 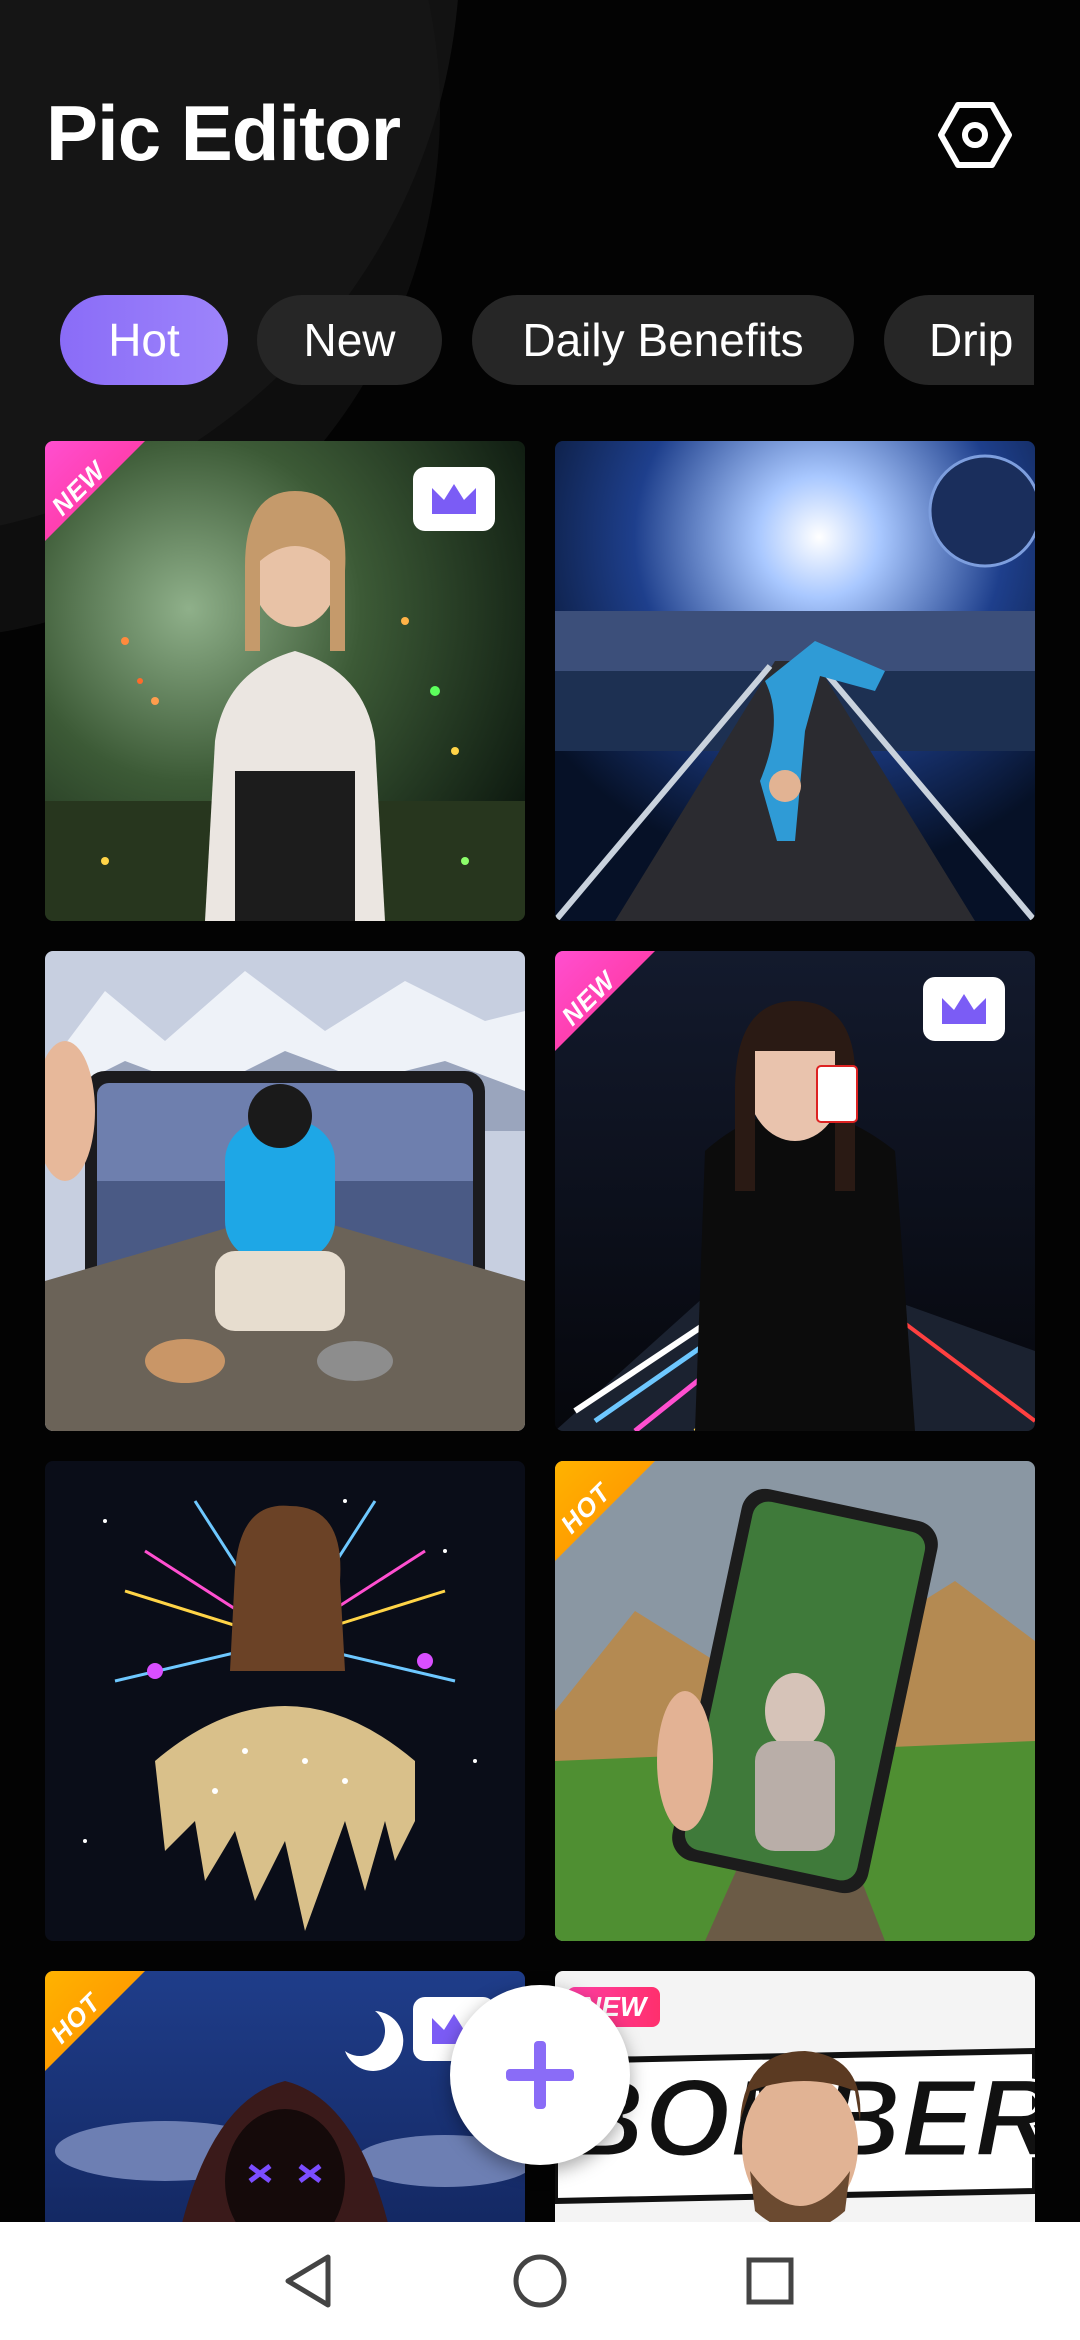 I want to click on recents-square-icon, so click(x=770, y=2281).